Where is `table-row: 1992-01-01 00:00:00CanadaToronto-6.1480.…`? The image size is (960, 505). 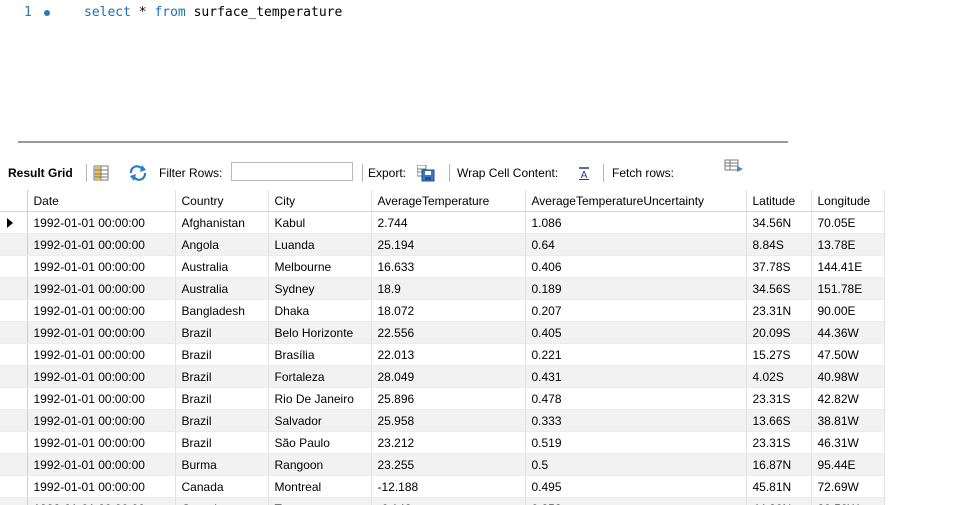
table-row: 1992-01-01 00:00:00CanadaToronto-6.1480.… is located at coordinates (442, 501).